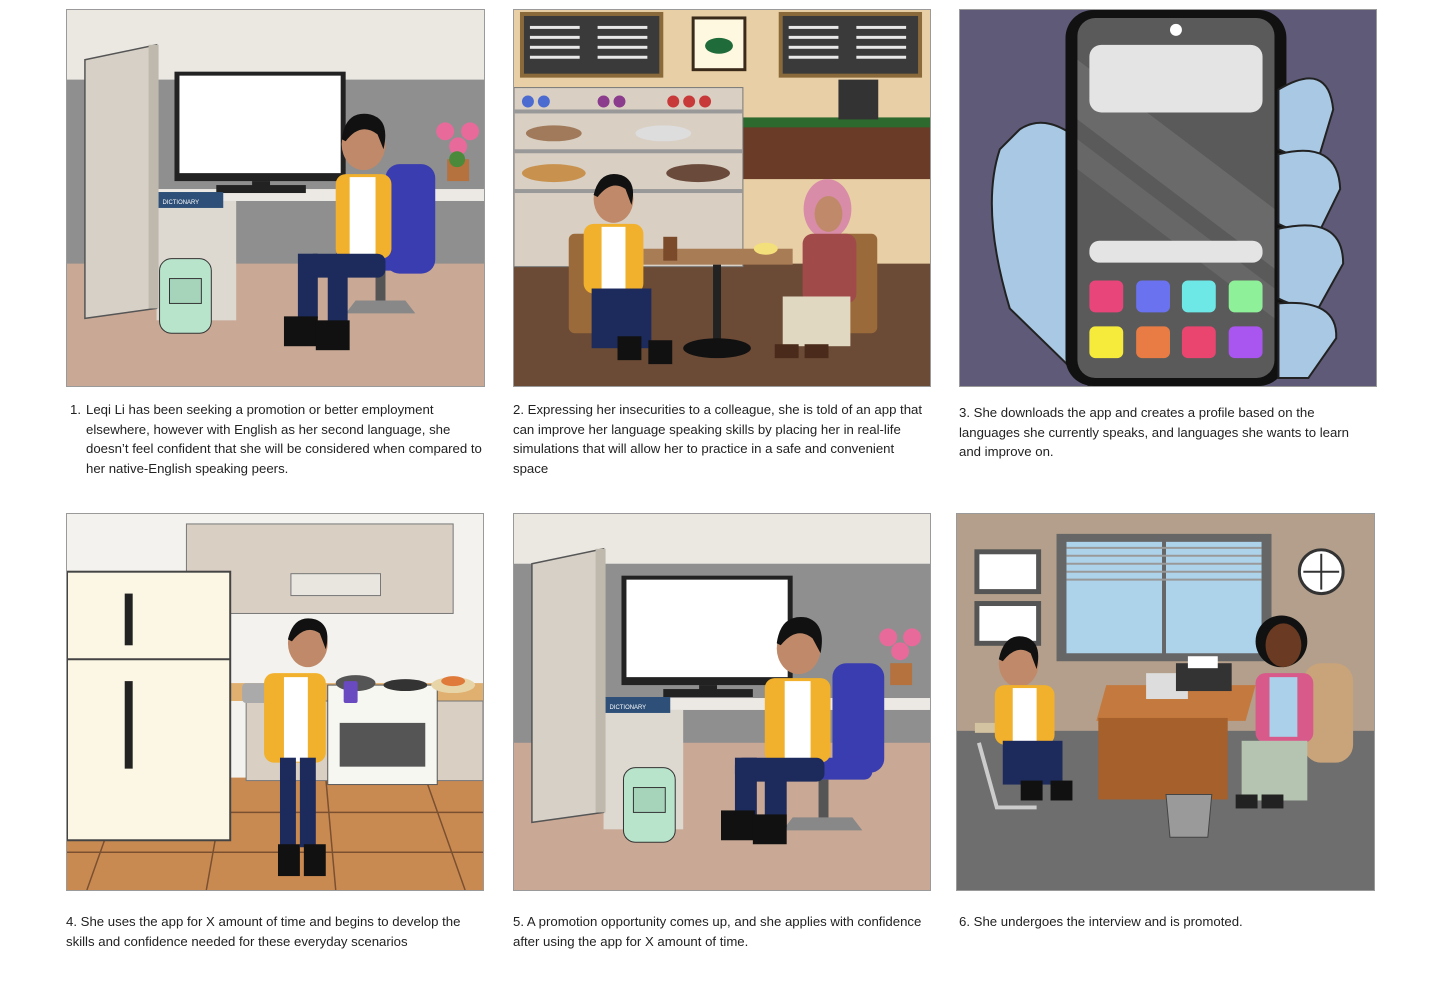 The image size is (1445, 983). Describe the element at coordinates (722, 702) in the screenshot. I see `panel-5-office-scene: DICTIONARY` at that location.